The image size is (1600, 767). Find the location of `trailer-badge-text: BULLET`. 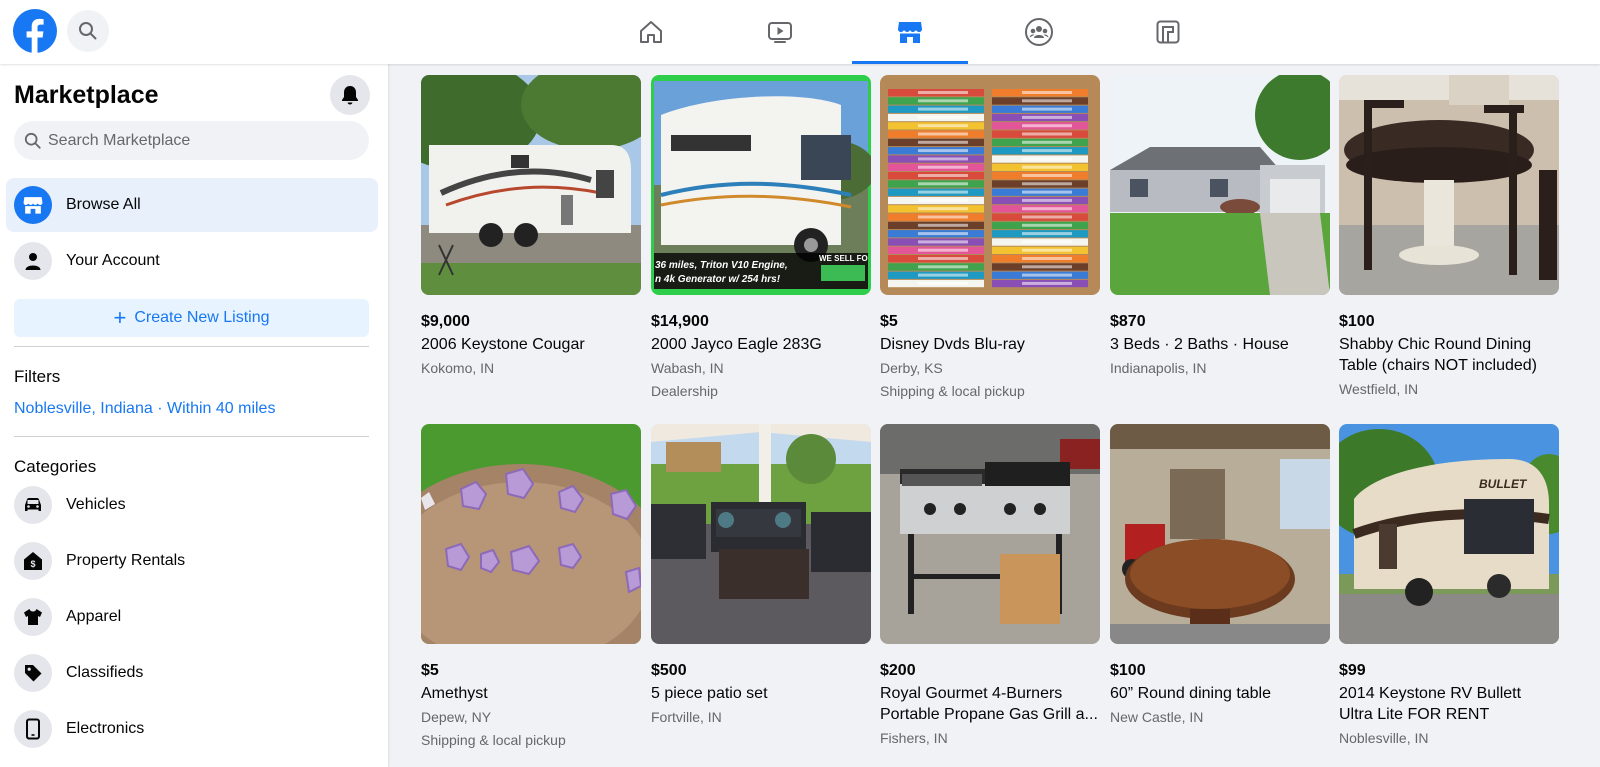

trailer-badge-text: BULLET is located at coordinates (1503, 484).